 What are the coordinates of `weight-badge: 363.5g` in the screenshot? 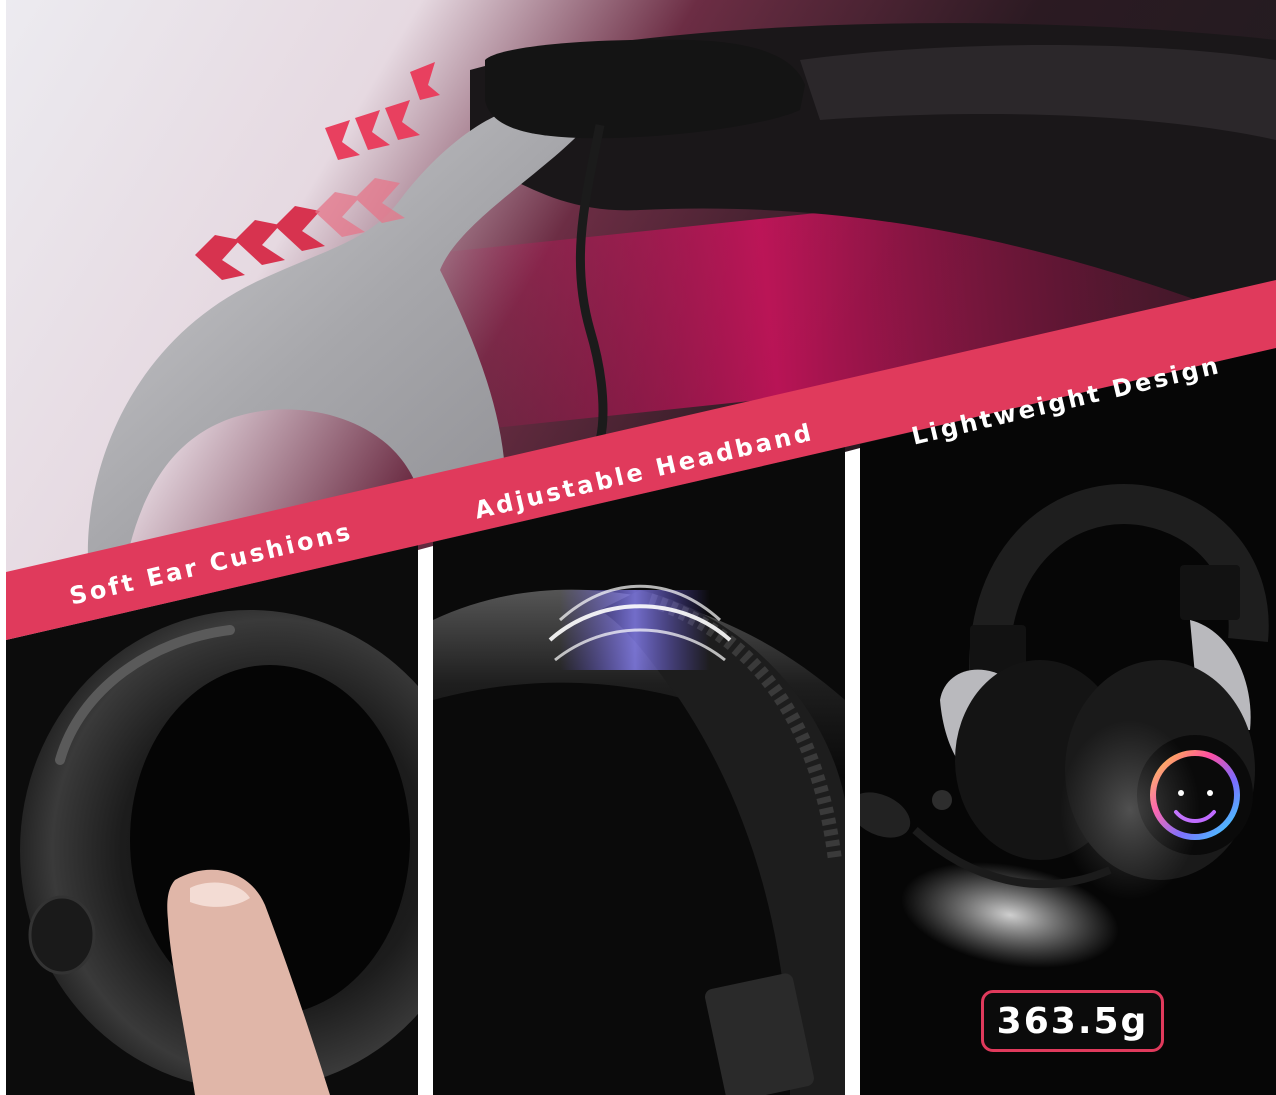 It's located at (1072, 1021).